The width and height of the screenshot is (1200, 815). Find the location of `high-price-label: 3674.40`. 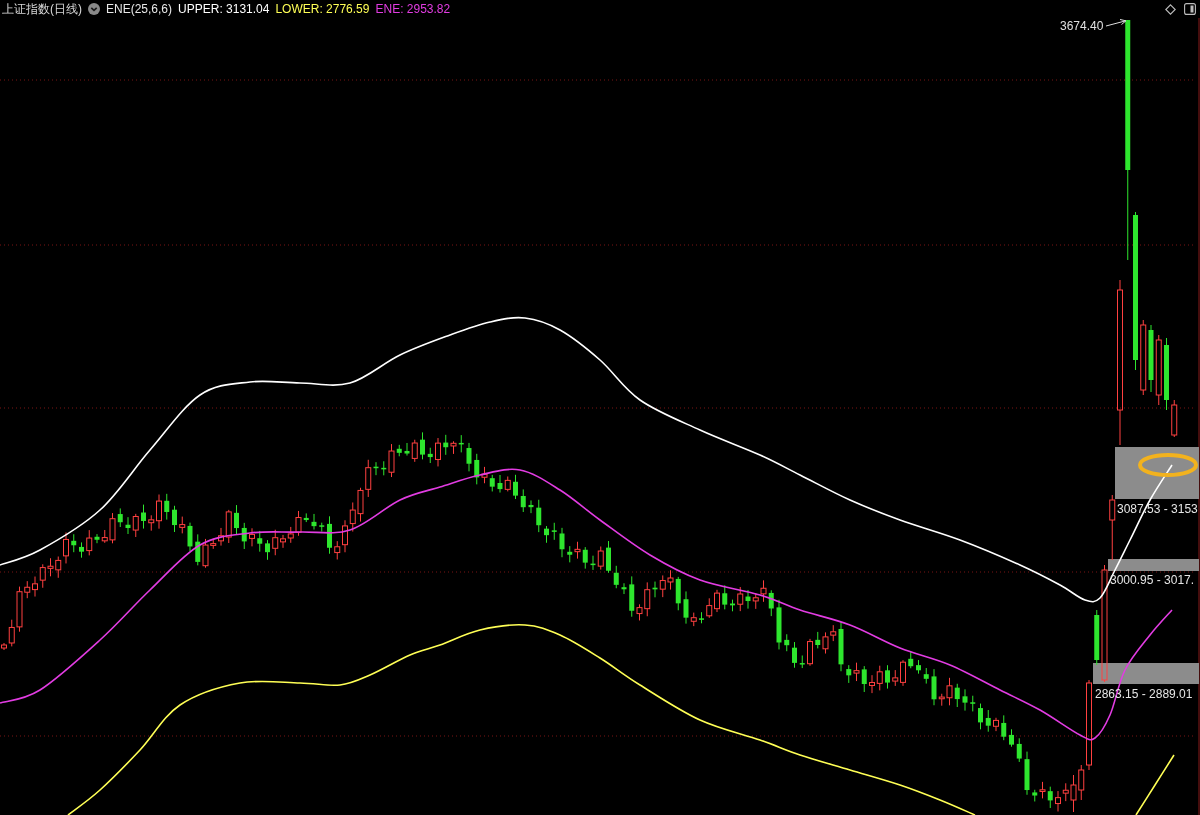

high-price-label: 3674.40 is located at coordinates (1082, 26).